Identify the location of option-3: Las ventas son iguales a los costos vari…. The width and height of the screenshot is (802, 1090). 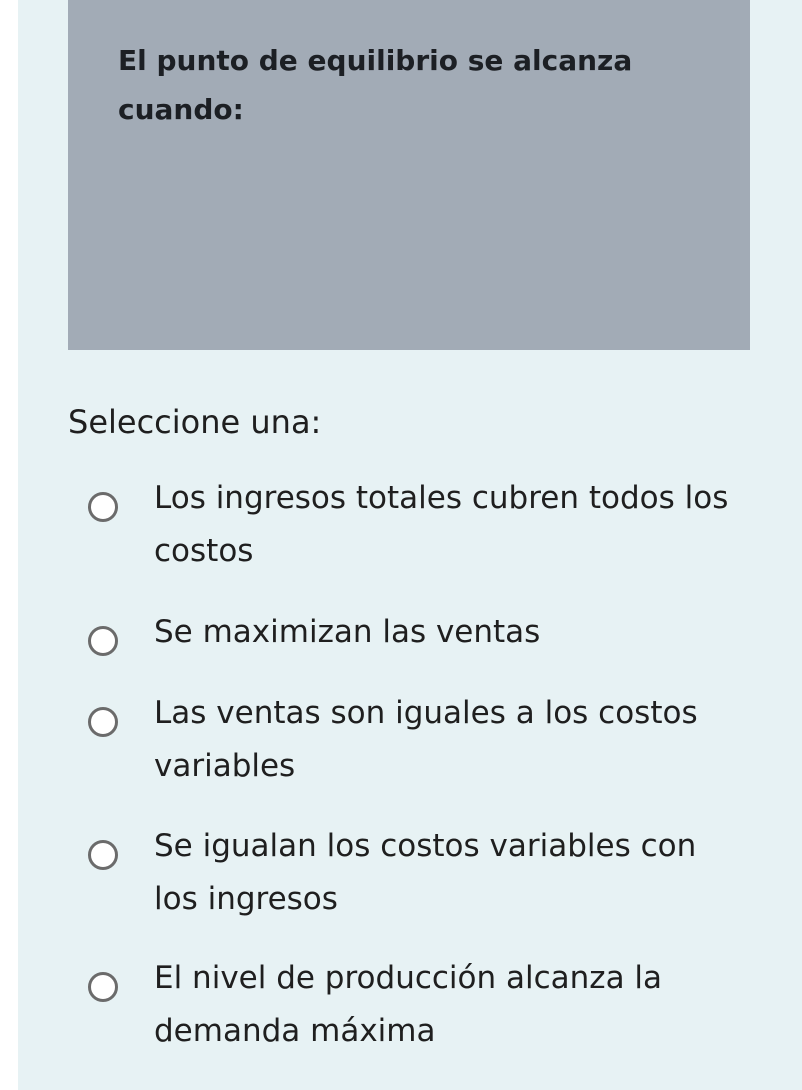
(411, 740).